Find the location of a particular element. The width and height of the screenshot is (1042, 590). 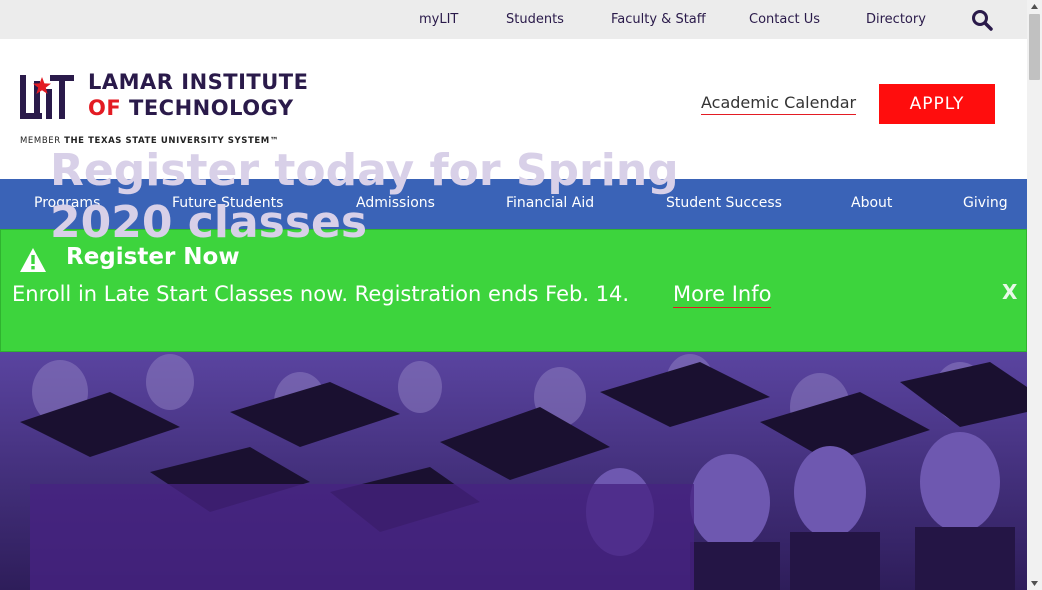

nav-item-giving: Giving is located at coordinates (985, 203).